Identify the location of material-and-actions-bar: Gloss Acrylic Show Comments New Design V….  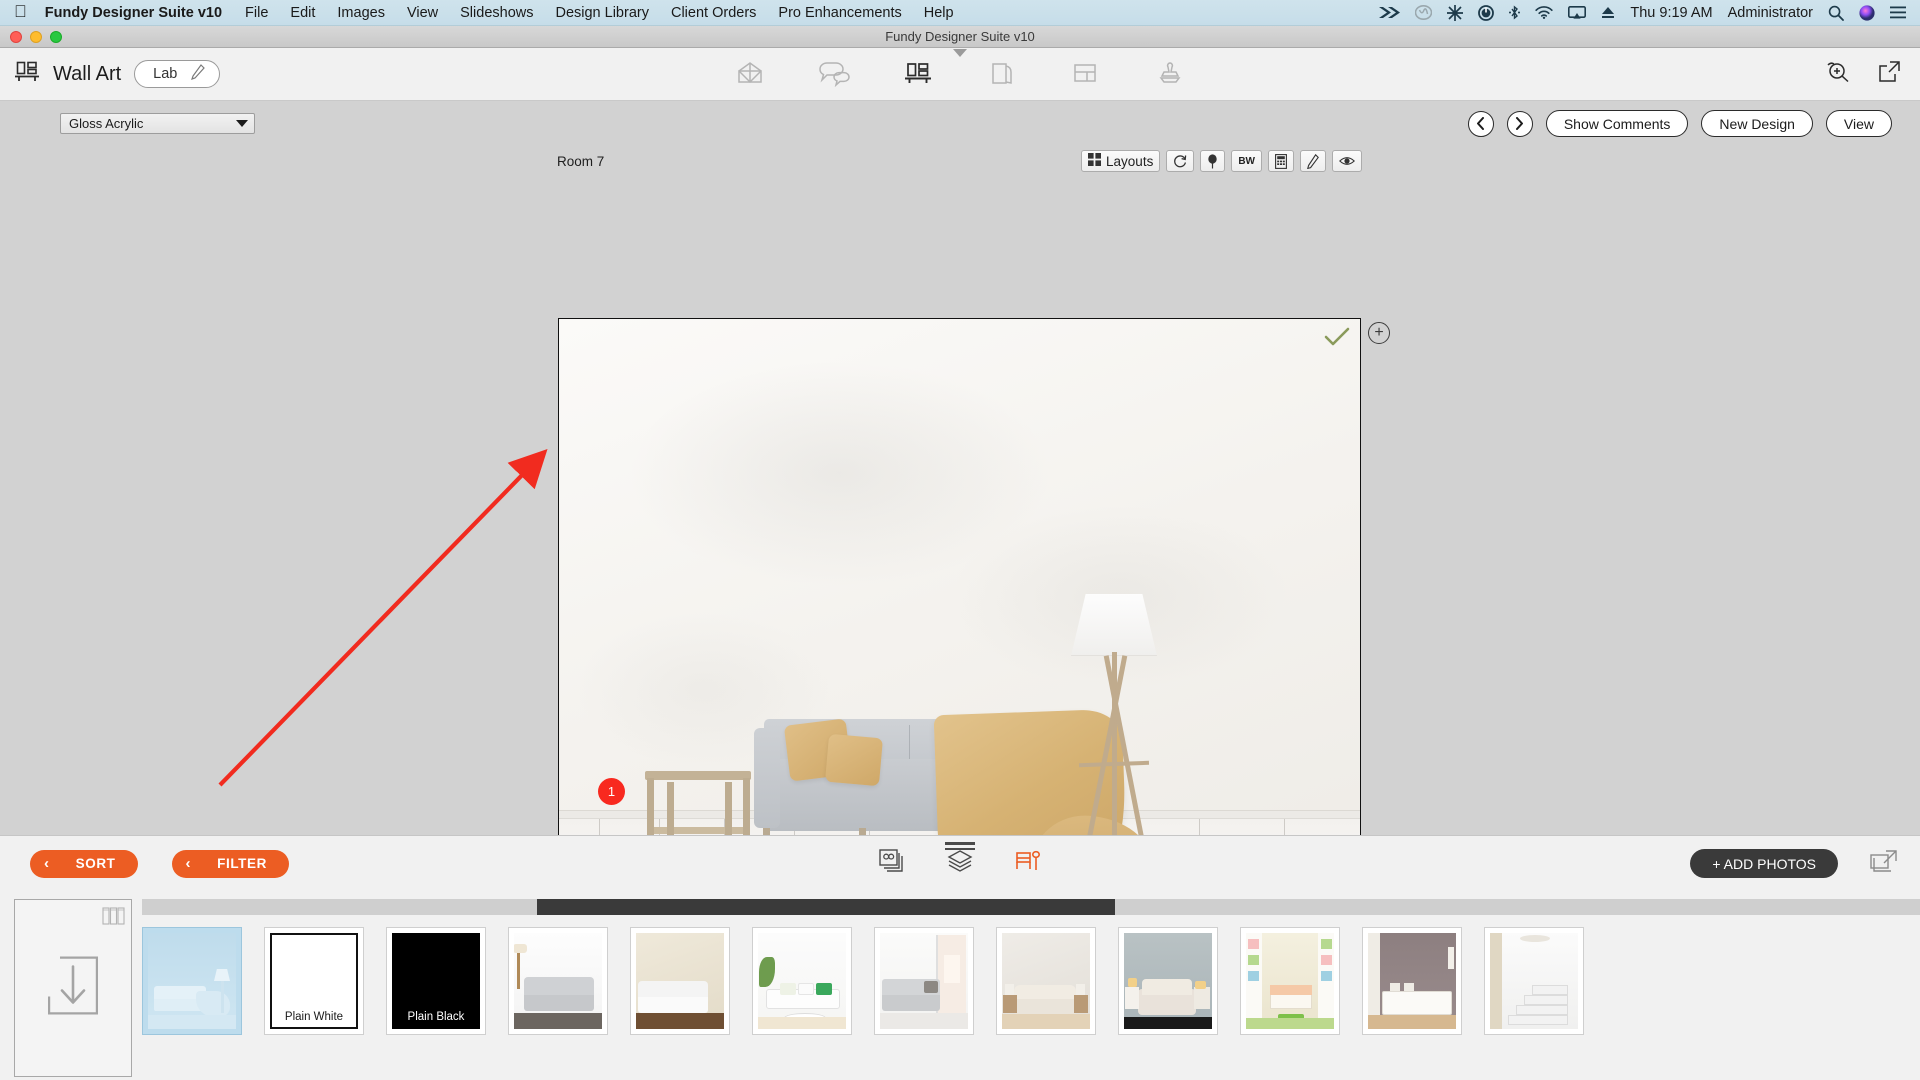
(960, 123).